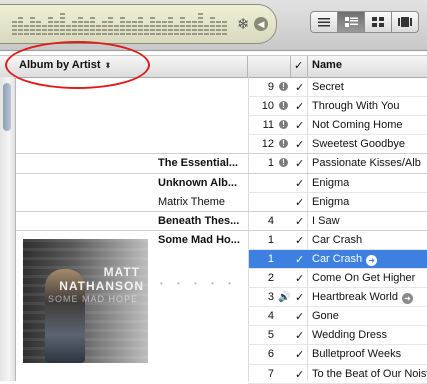  What do you see at coordinates (327, 65) in the screenshot?
I see `name-column-header: Name` at bounding box center [327, 65].